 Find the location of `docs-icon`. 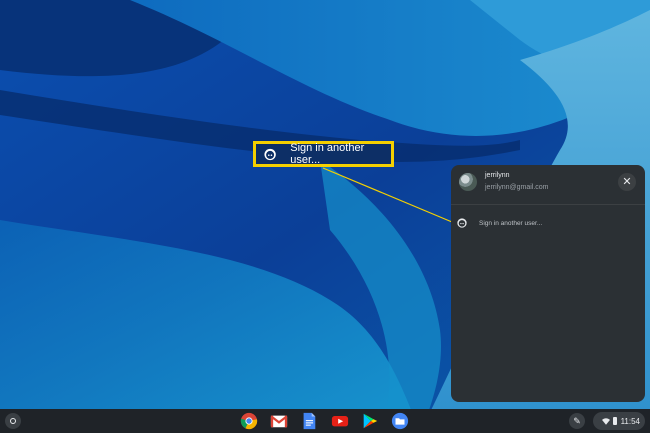

docs-icon is located at coordinates (309, 421).